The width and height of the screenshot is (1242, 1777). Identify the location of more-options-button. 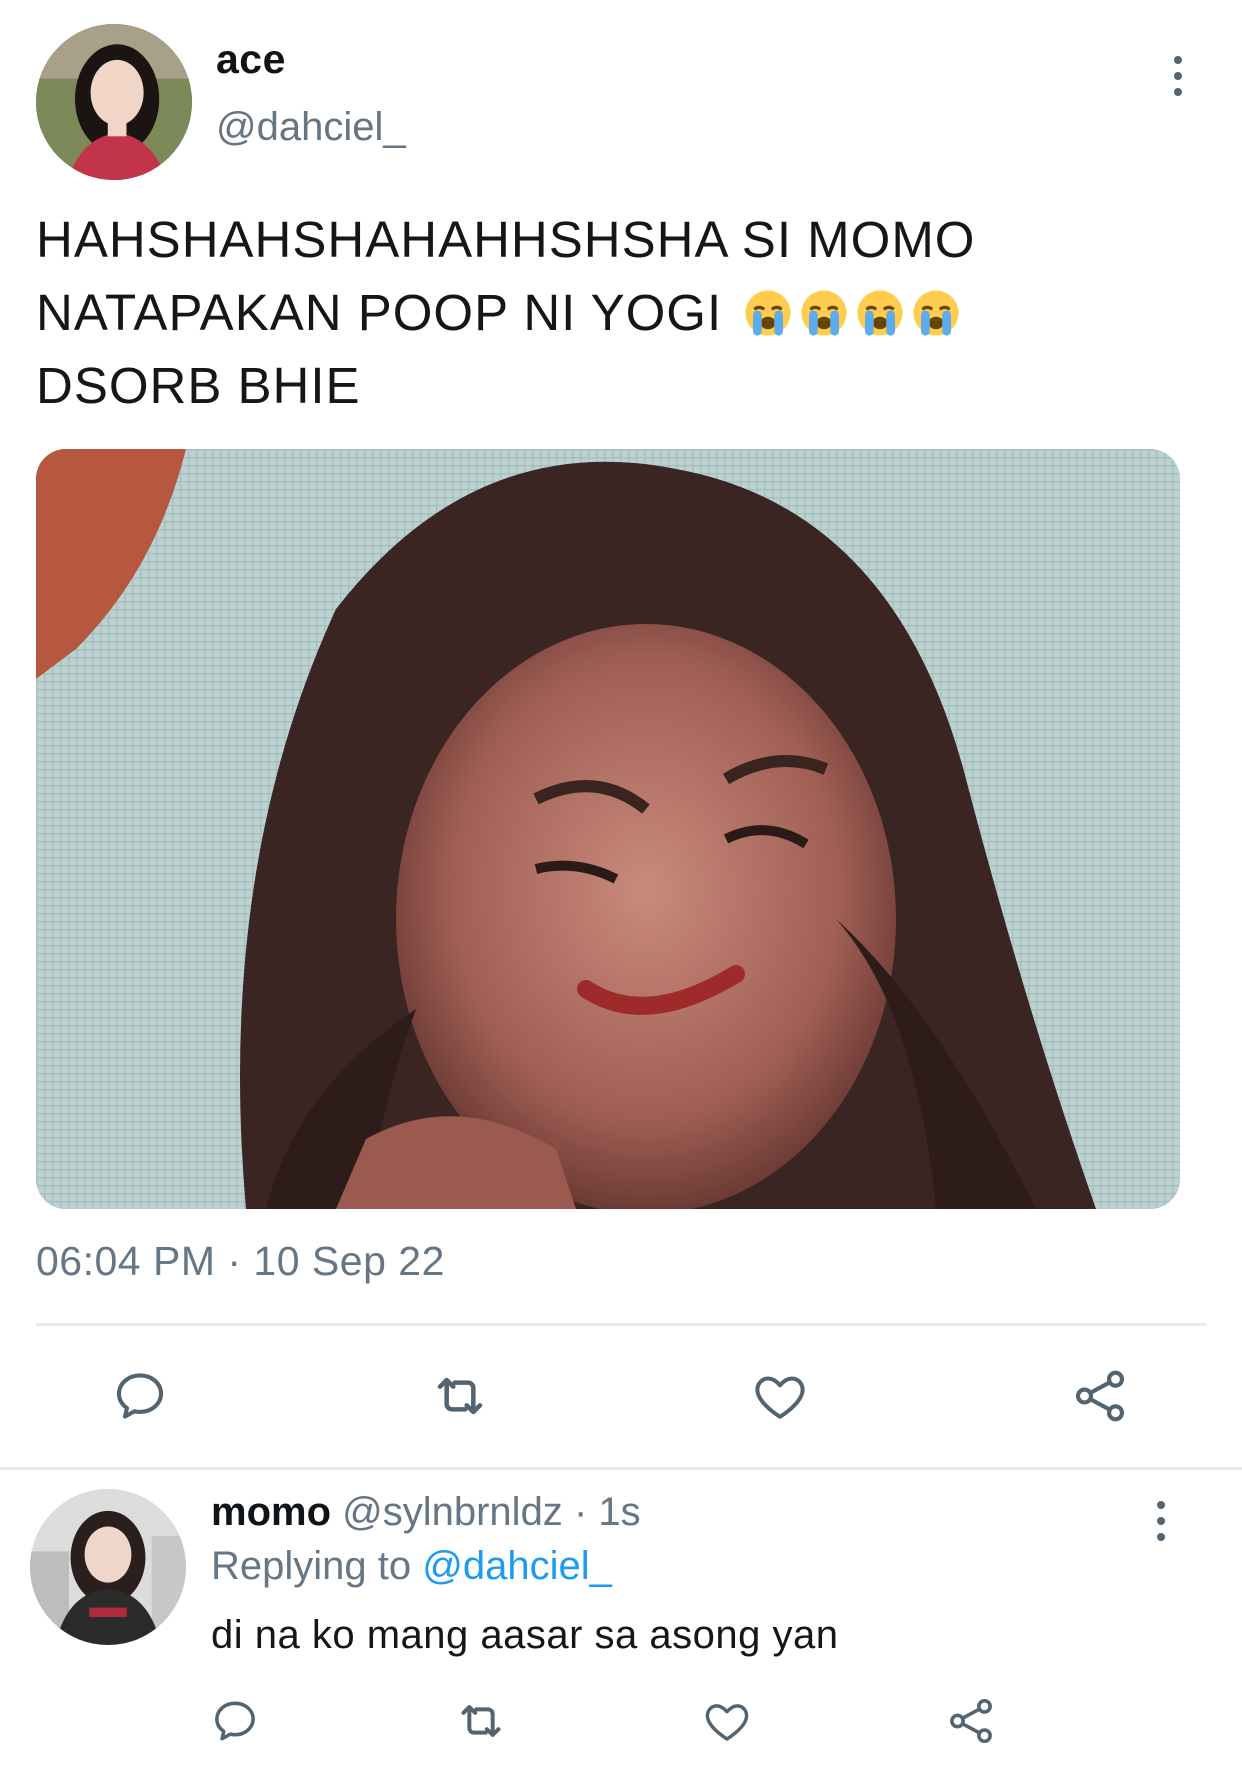
(1178, 75).